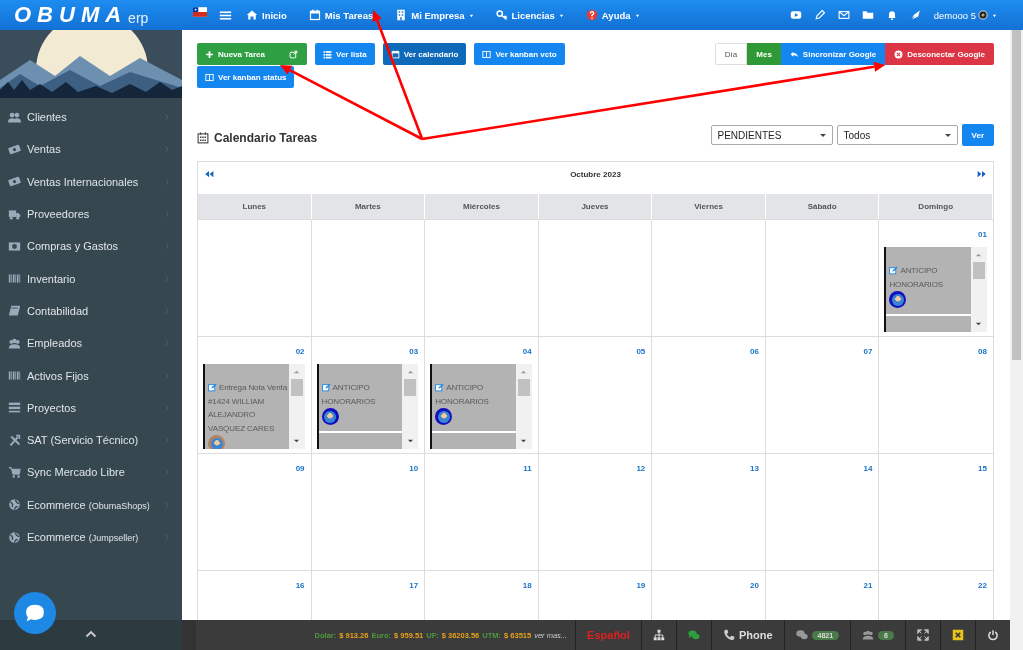  What do you see at coordinates (641, 585) in the screenshot?
I see `day-number: 19` at bounding box center [641, 585].